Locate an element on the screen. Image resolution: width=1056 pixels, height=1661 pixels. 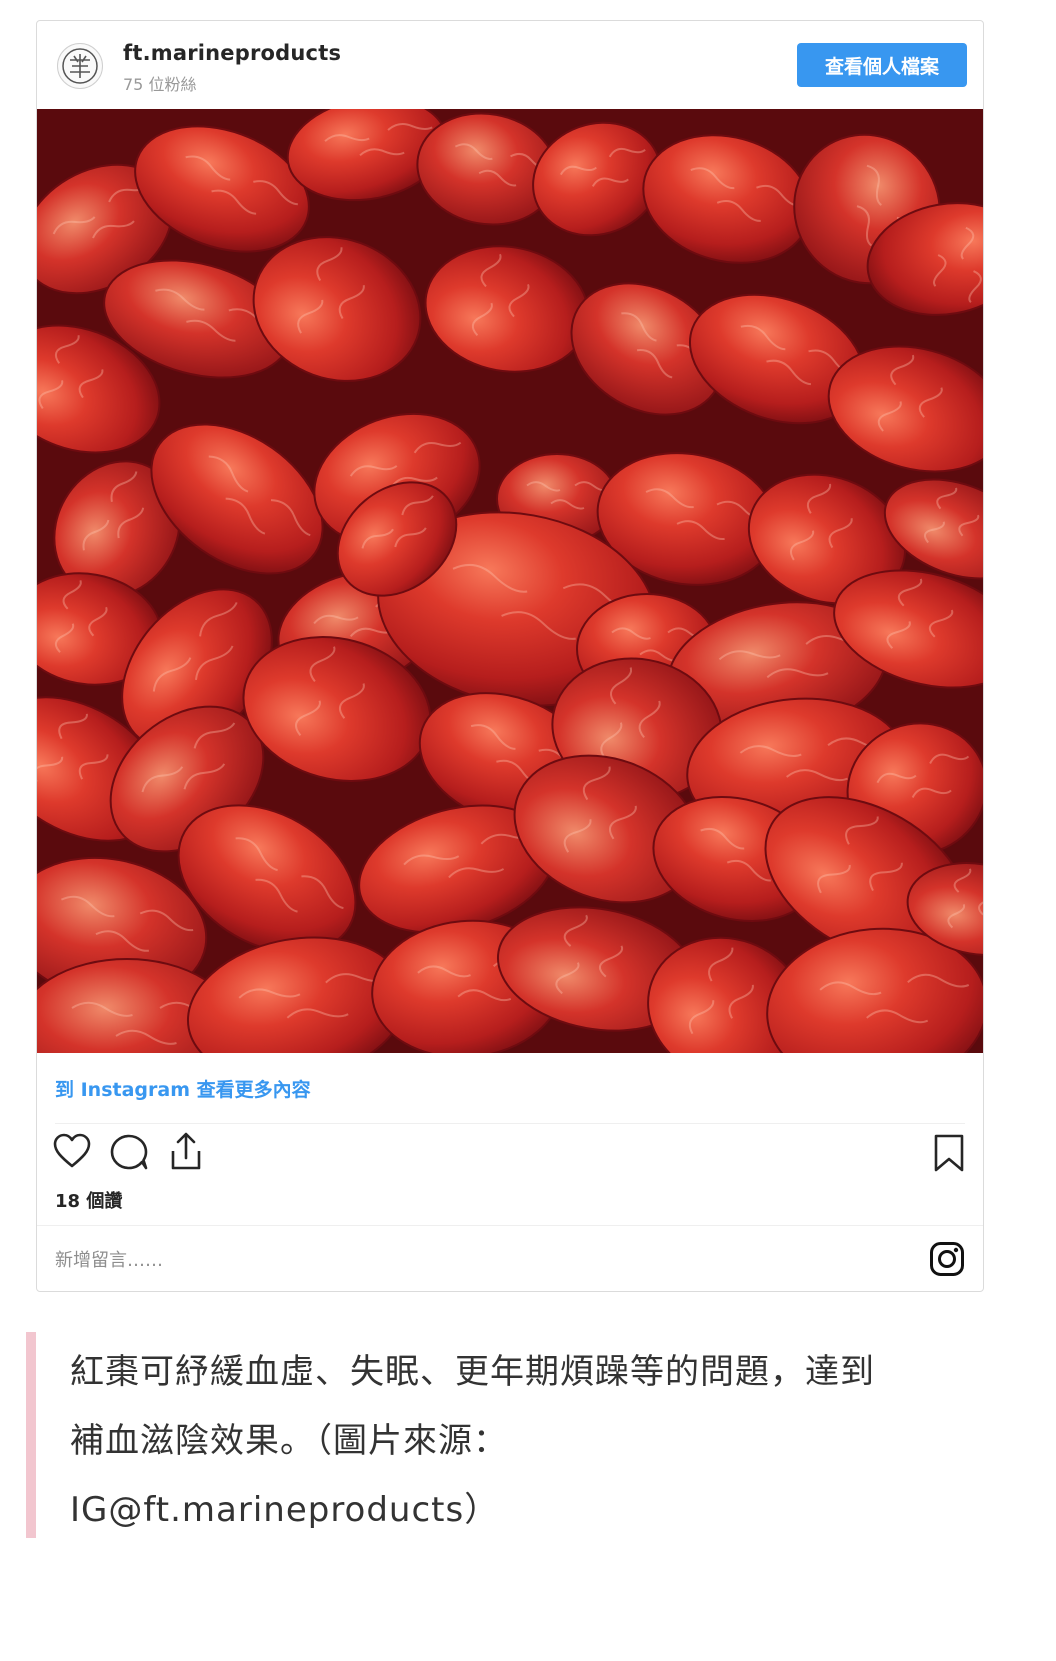
bookmark-icon is located at coordinates (949, 1153).